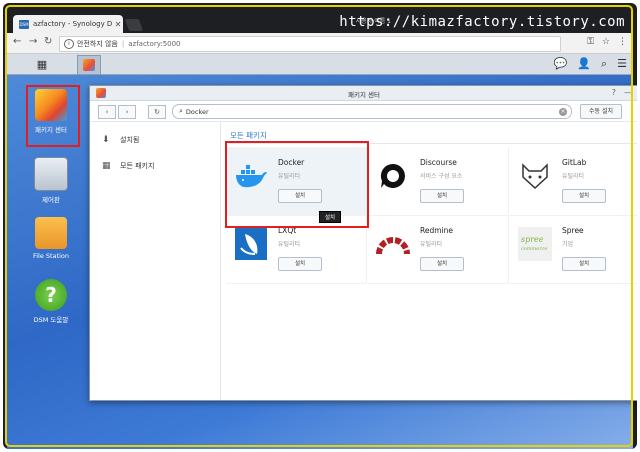 This screenshot has width=640, height=452. Describe the element at coordinates (563, 111) in the screenshot. I see `clear-search-icon: ×` at that location.